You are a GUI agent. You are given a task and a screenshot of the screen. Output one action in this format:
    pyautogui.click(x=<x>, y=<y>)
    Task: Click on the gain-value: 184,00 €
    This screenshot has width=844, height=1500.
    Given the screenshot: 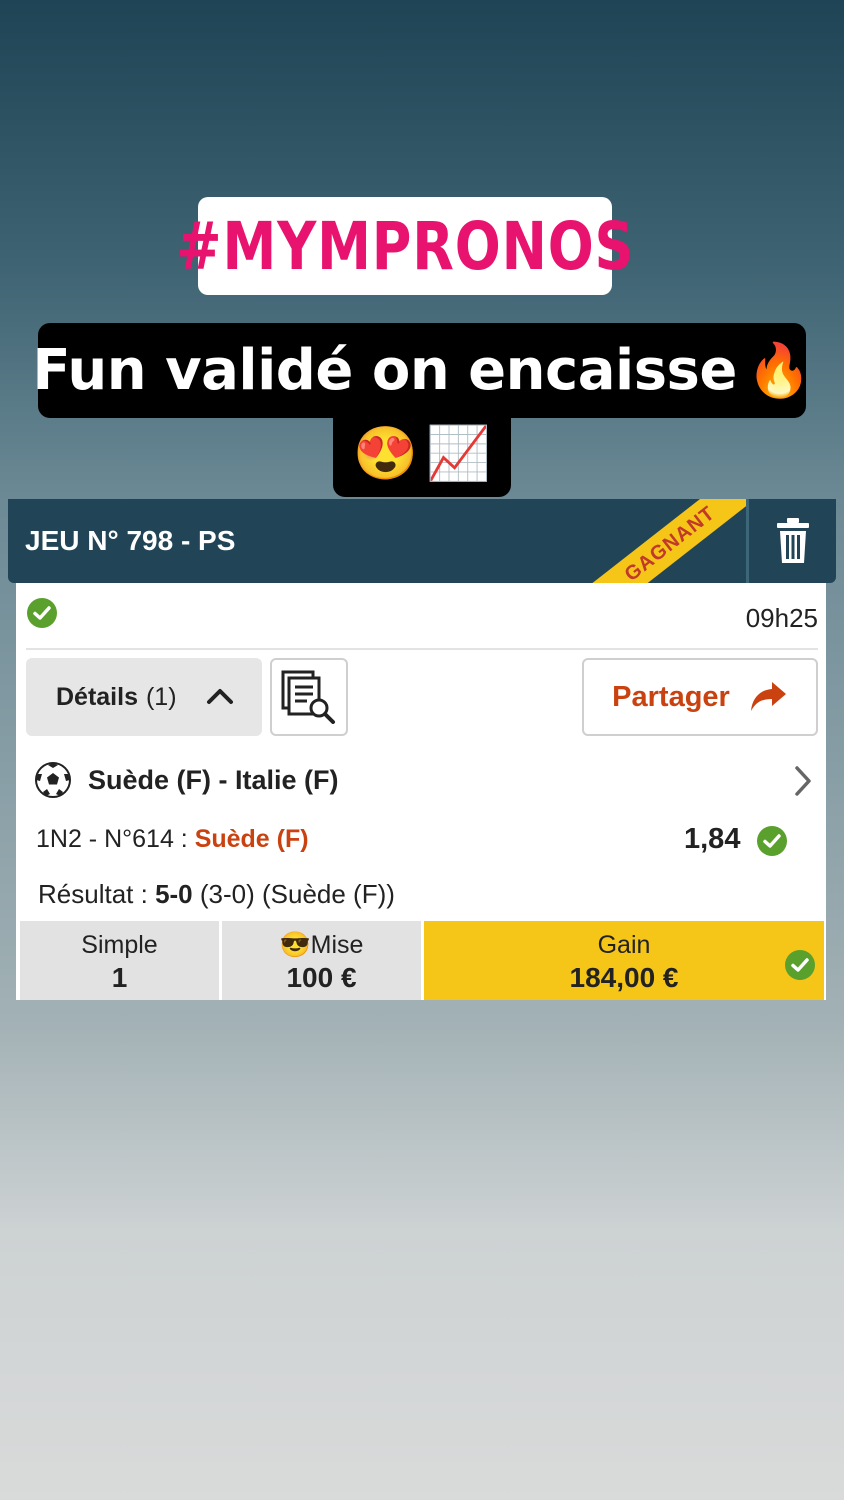 What is the action you would take?
    pyautogui.click(x=624, y=977)
    